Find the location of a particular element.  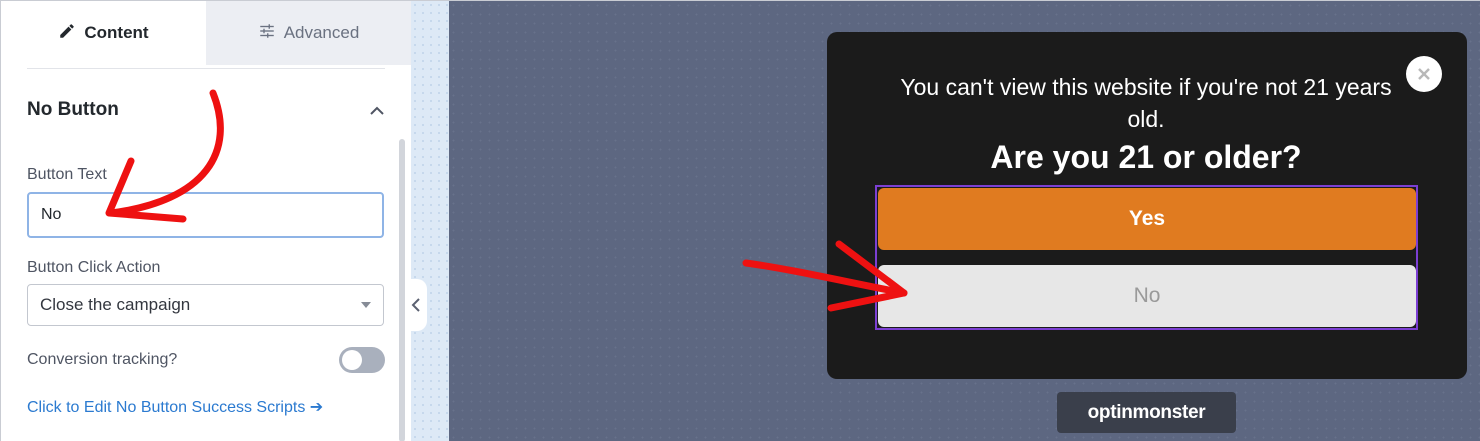

chevron-up-icon is located at coordinates (377, 111).